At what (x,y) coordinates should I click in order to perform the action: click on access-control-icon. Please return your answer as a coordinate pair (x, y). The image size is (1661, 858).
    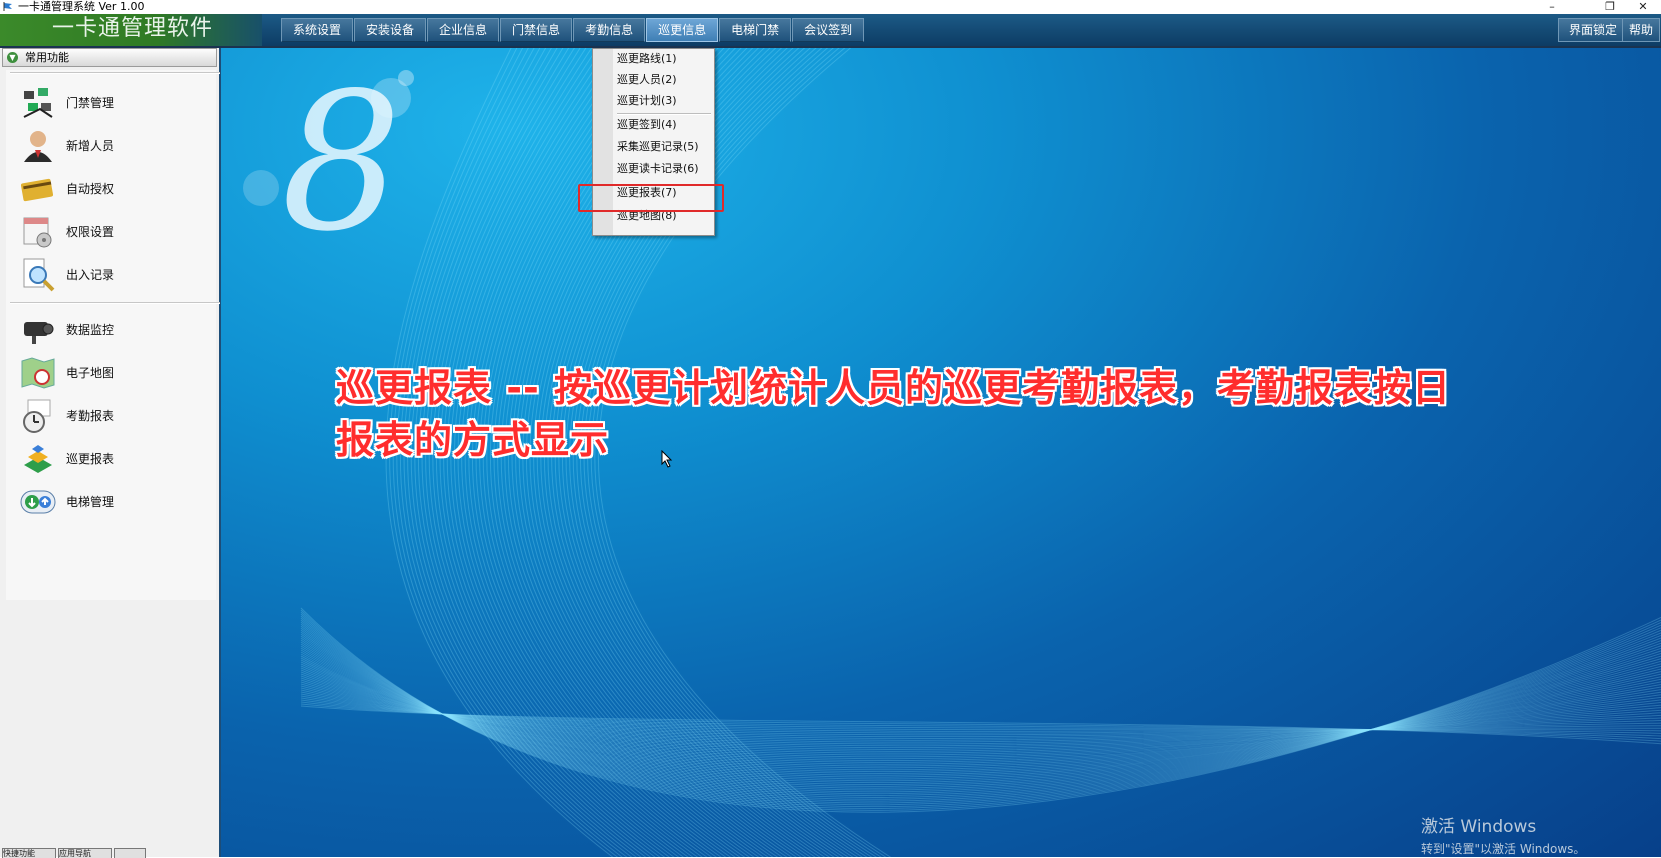
    Looking at the image, I should click on (38, 103).